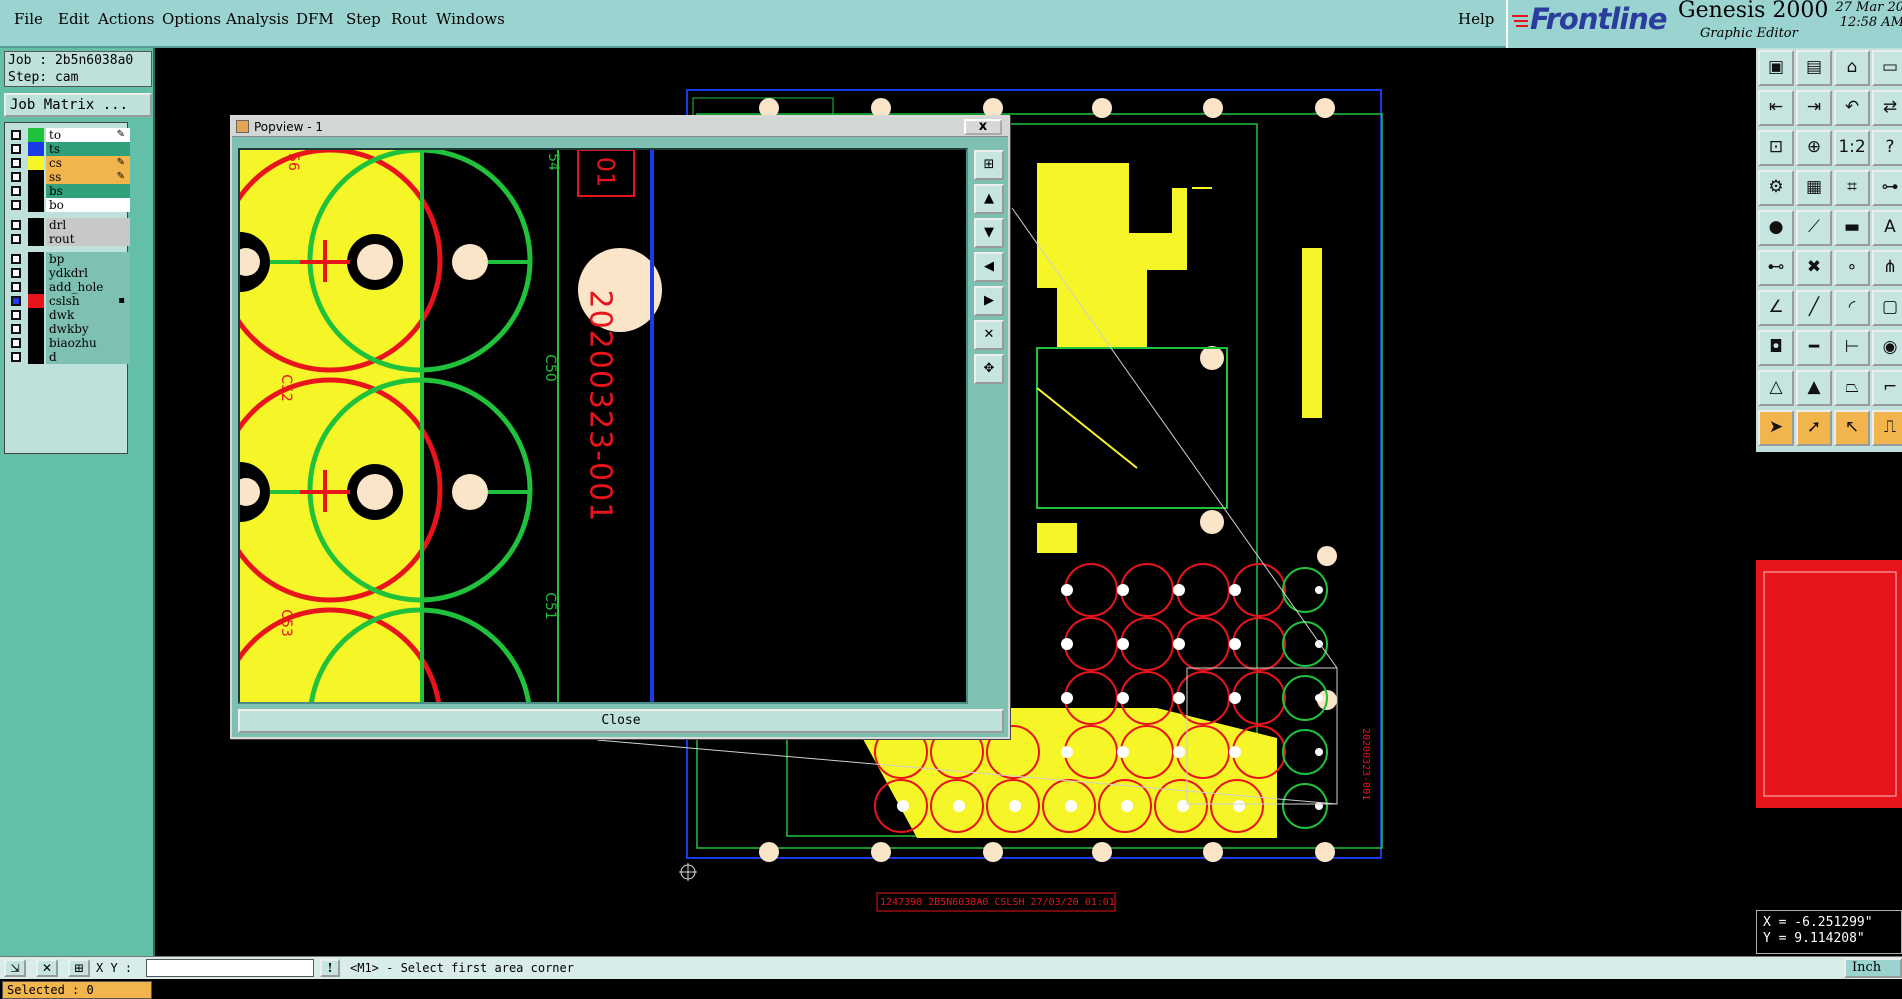 This screenshot has height=999, width=1902. I want to click on menu-windows: Windows, so click(470, 19).